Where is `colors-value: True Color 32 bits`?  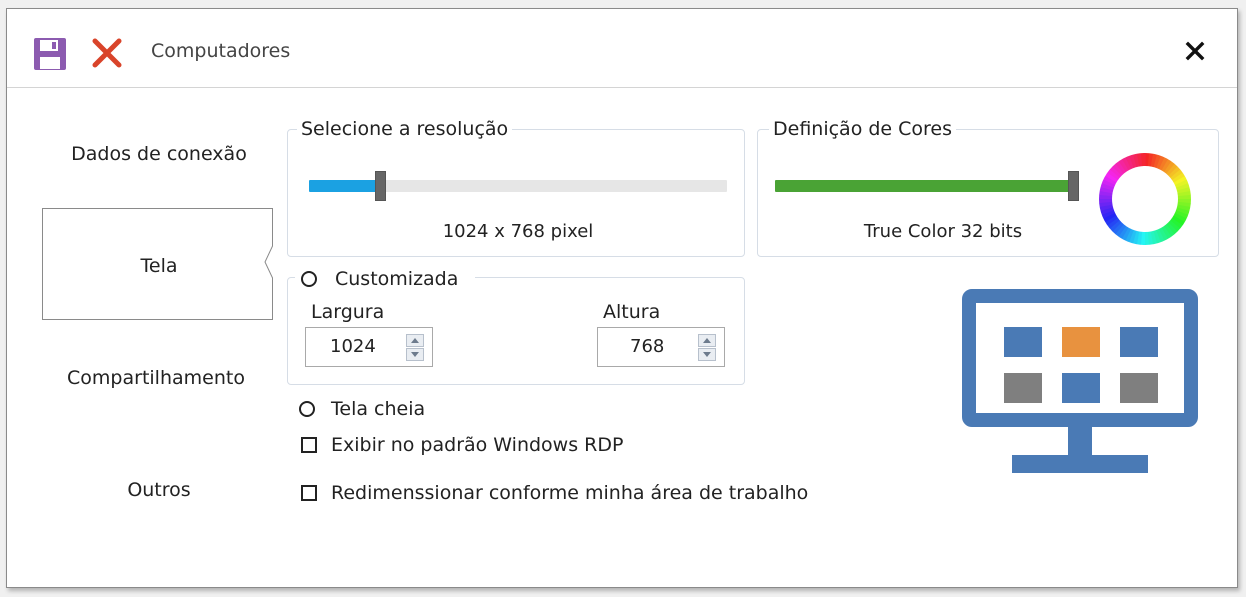 colors-value: True Color 32 bits is located at coordinates (943, 231).